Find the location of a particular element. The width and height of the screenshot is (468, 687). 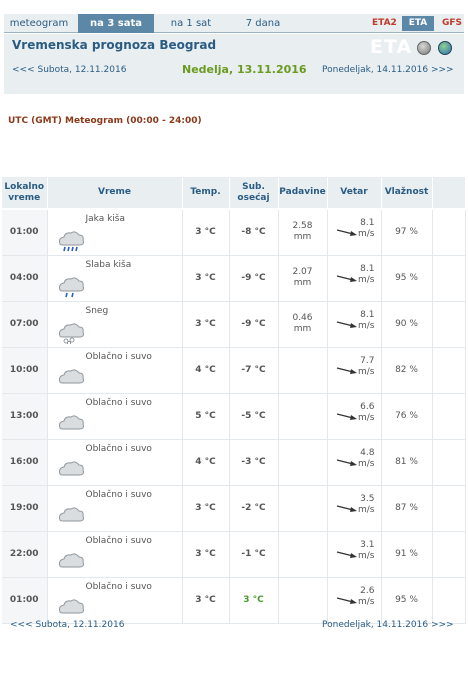

wind-speed-value: 3.5 is located at coordinates (367, 498).